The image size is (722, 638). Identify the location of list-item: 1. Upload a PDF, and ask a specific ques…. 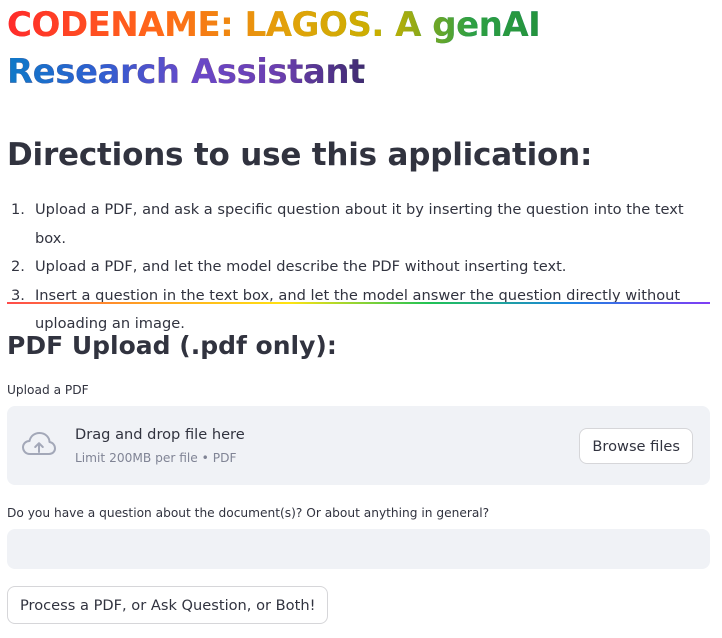
(358, 224).